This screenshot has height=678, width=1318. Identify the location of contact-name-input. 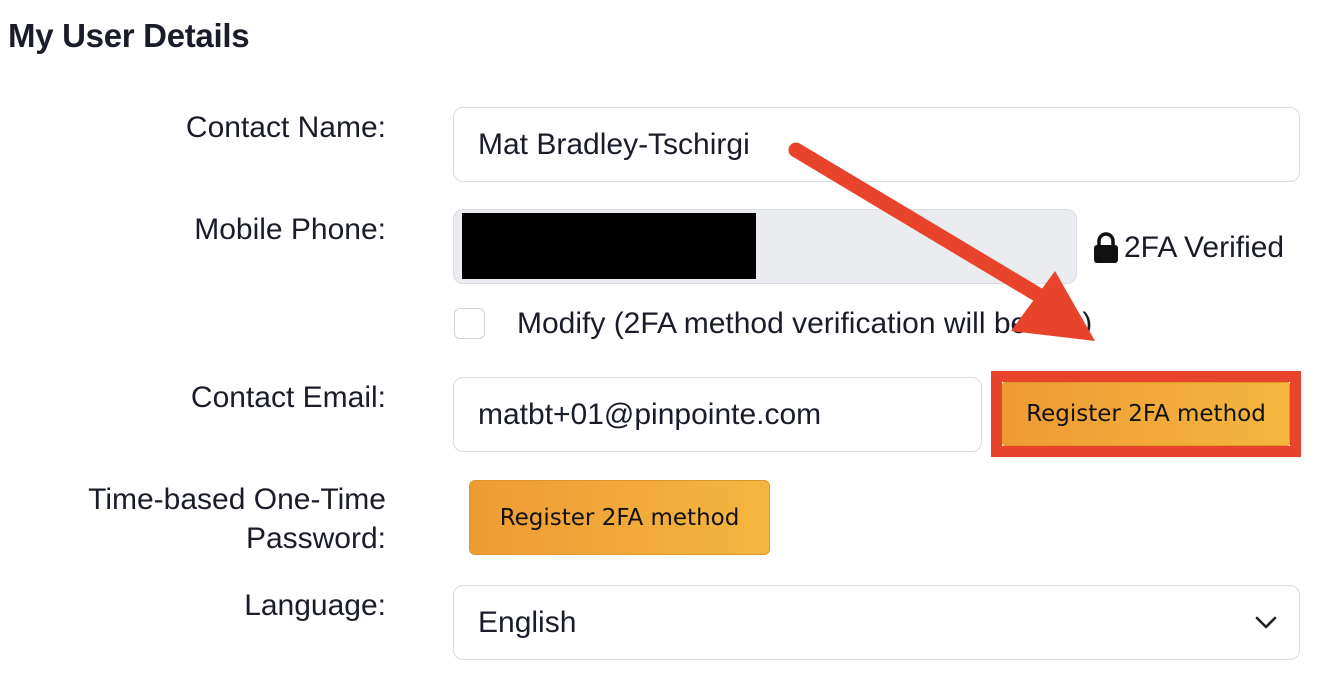
(876, 144).